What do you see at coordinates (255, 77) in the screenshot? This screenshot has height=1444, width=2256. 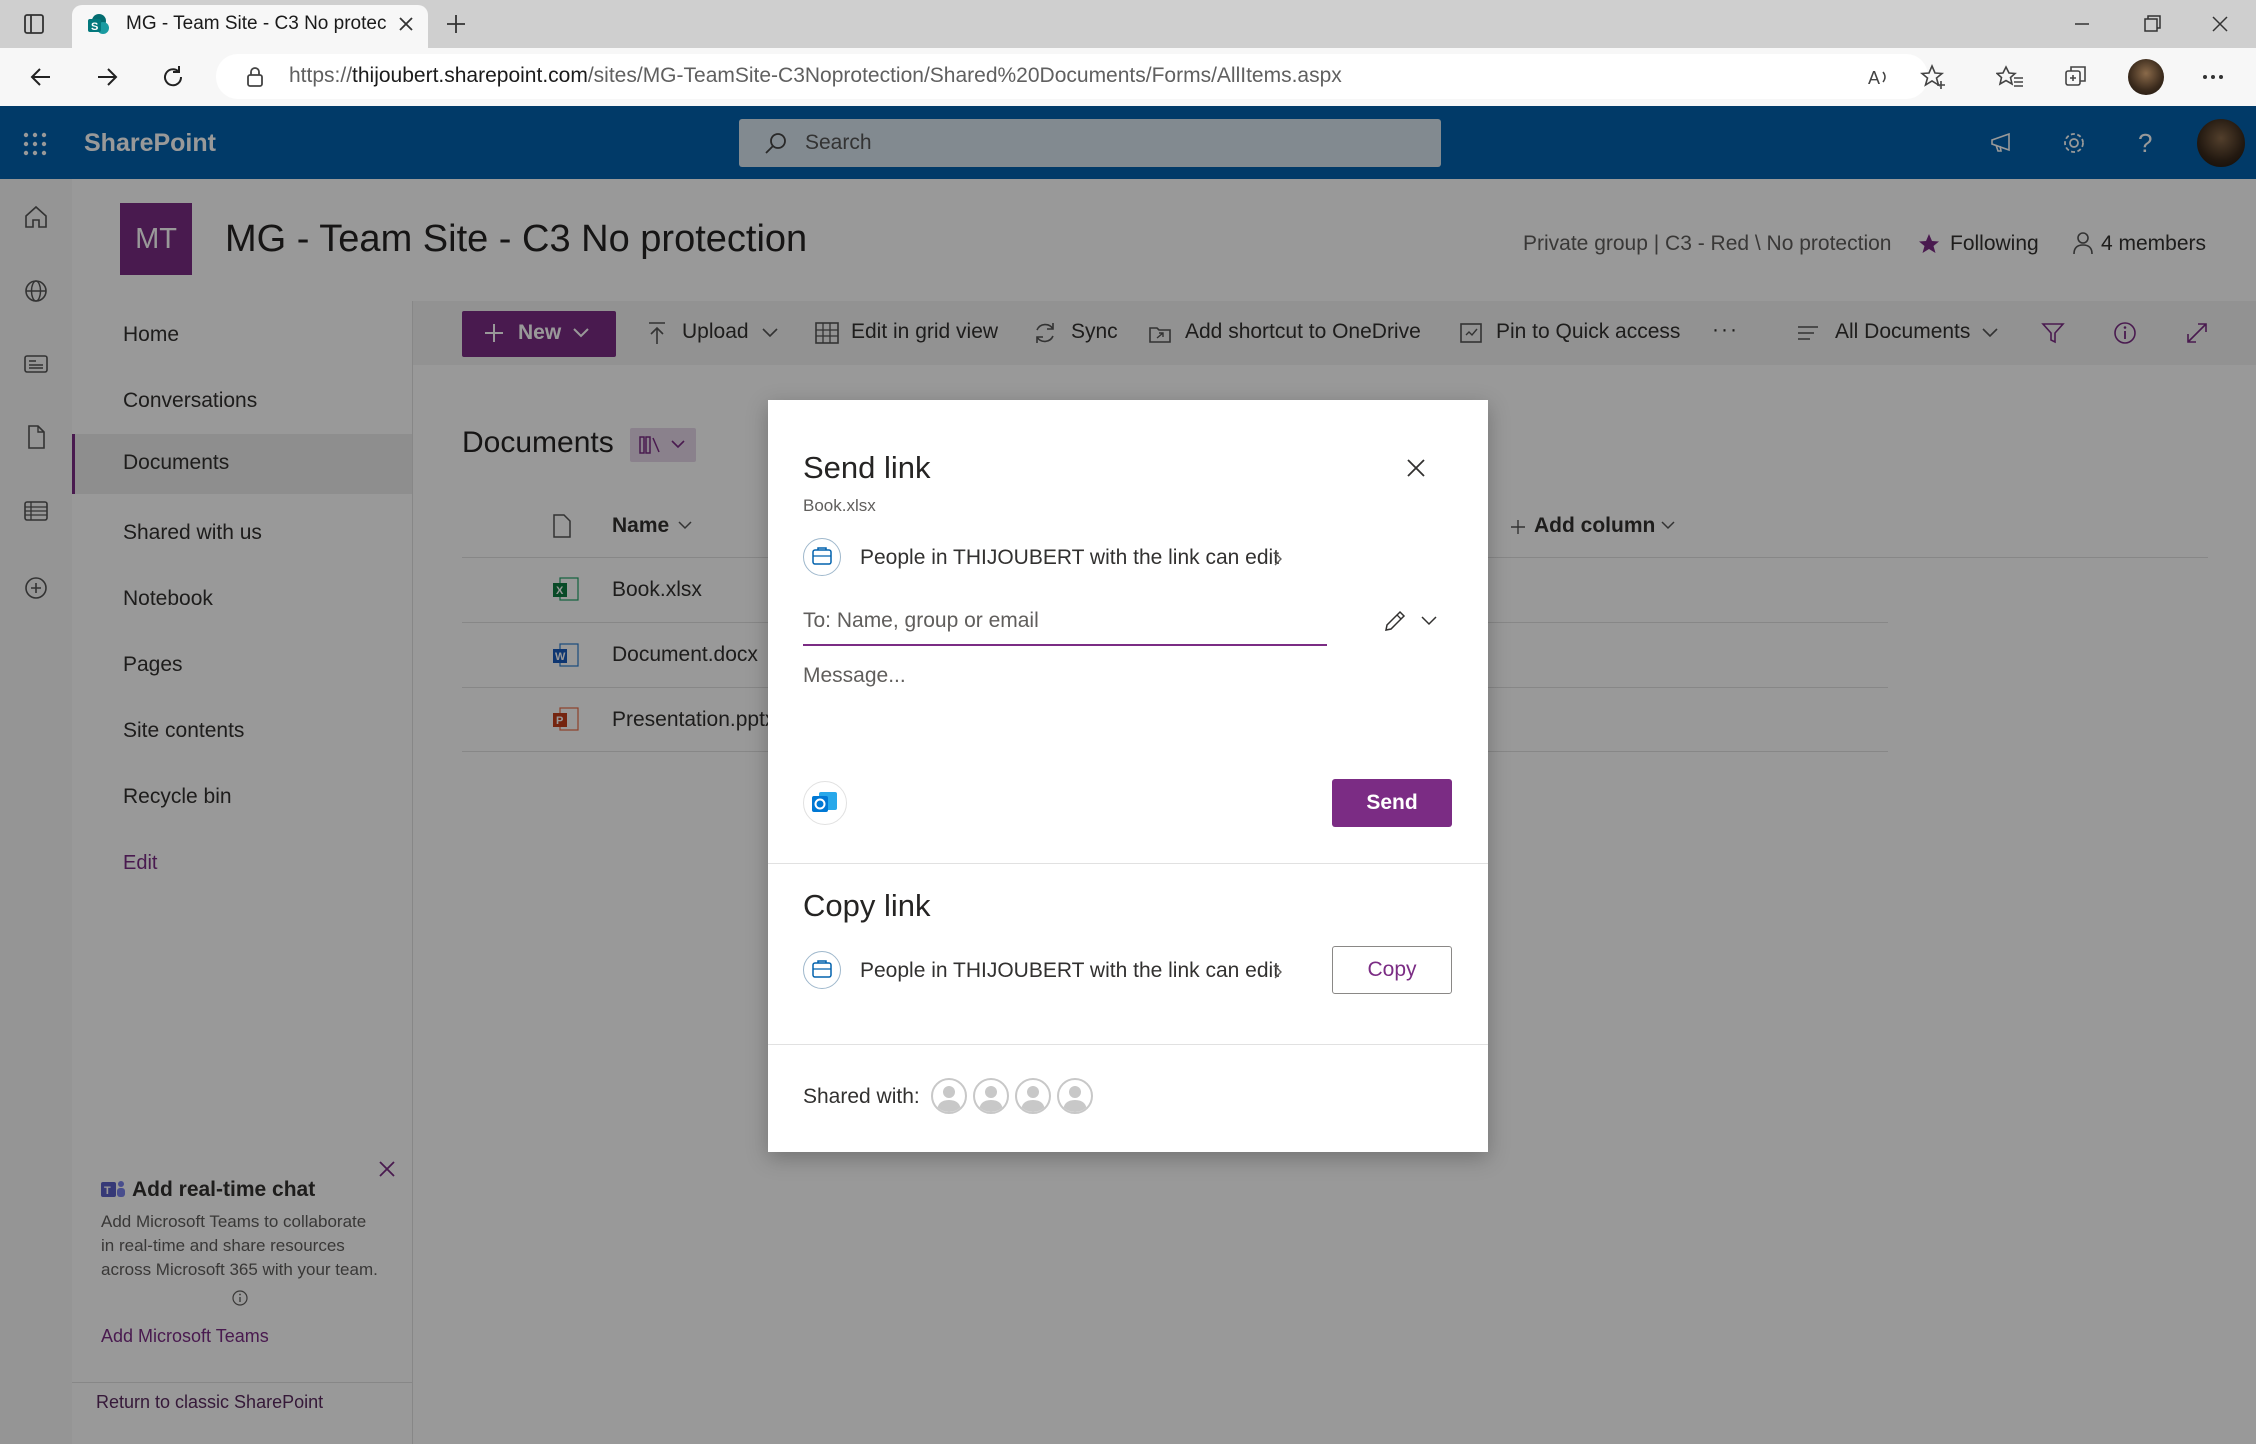 I see `lock-icon` at bounding box center [255, 77].